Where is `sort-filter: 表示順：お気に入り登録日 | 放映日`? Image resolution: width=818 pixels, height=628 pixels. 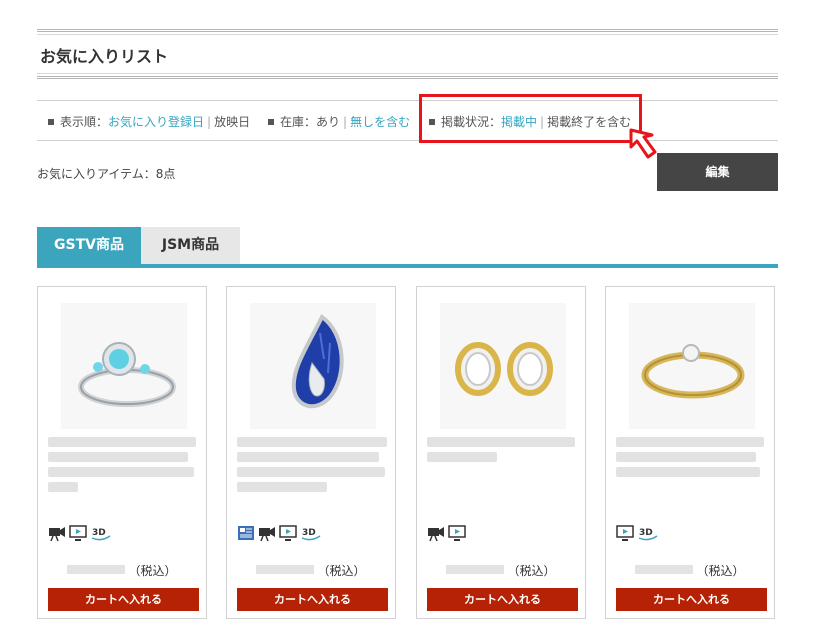 sort-filter: 表示順：お気に入り登録日 | 放映日 is located at coordinates (149, 121).